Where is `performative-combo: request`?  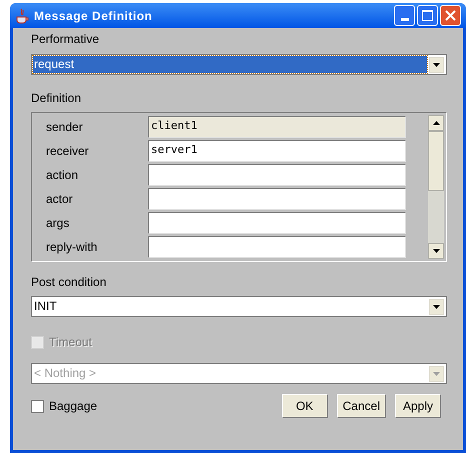 performative-combo: request is located at coordinates (239, 64).